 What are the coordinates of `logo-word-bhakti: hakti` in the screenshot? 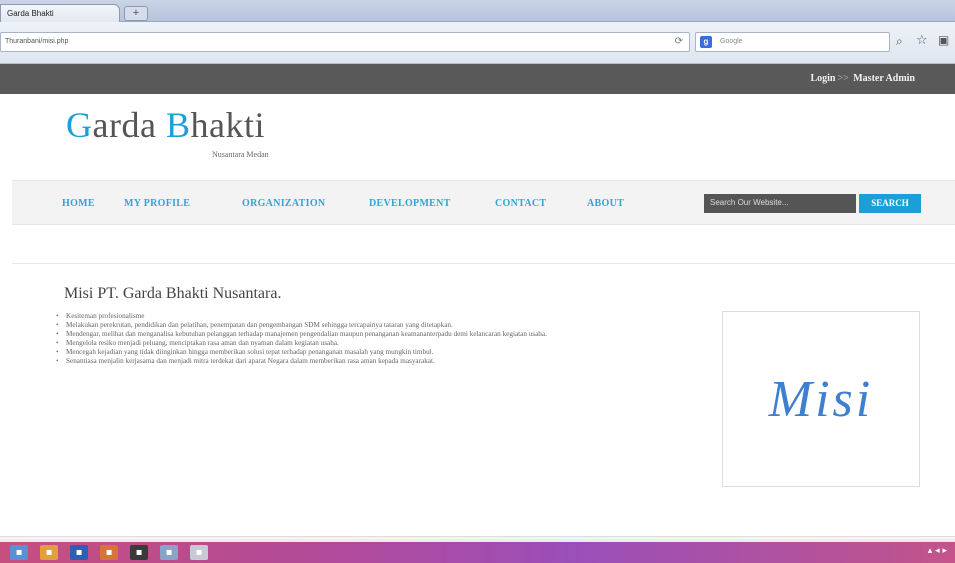 It's located at (227, 125).